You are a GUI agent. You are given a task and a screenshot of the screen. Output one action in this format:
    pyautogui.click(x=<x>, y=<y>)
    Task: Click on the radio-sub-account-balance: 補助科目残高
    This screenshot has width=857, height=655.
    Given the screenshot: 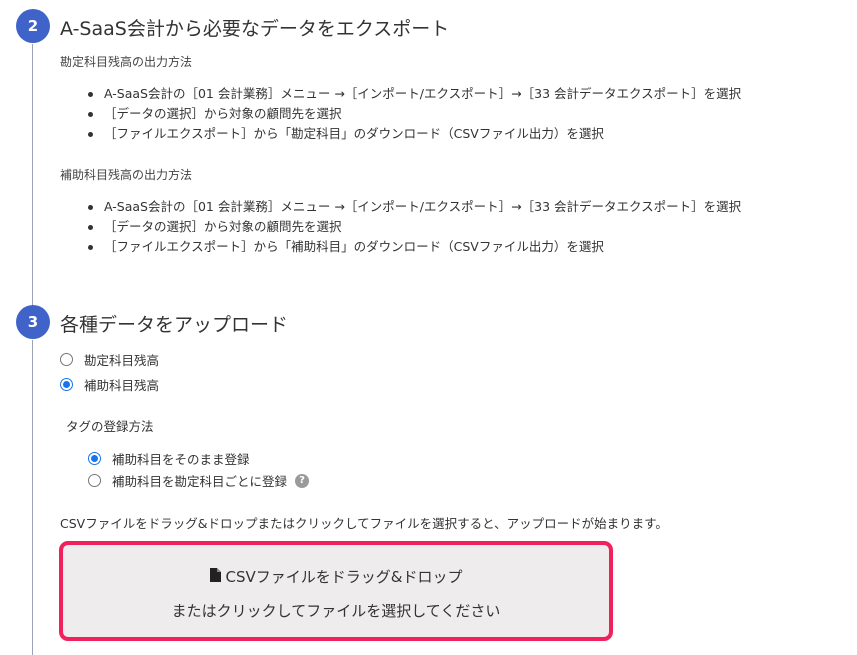 What is the action you would take?
    pyautogui.click(x=109, y=384)
    